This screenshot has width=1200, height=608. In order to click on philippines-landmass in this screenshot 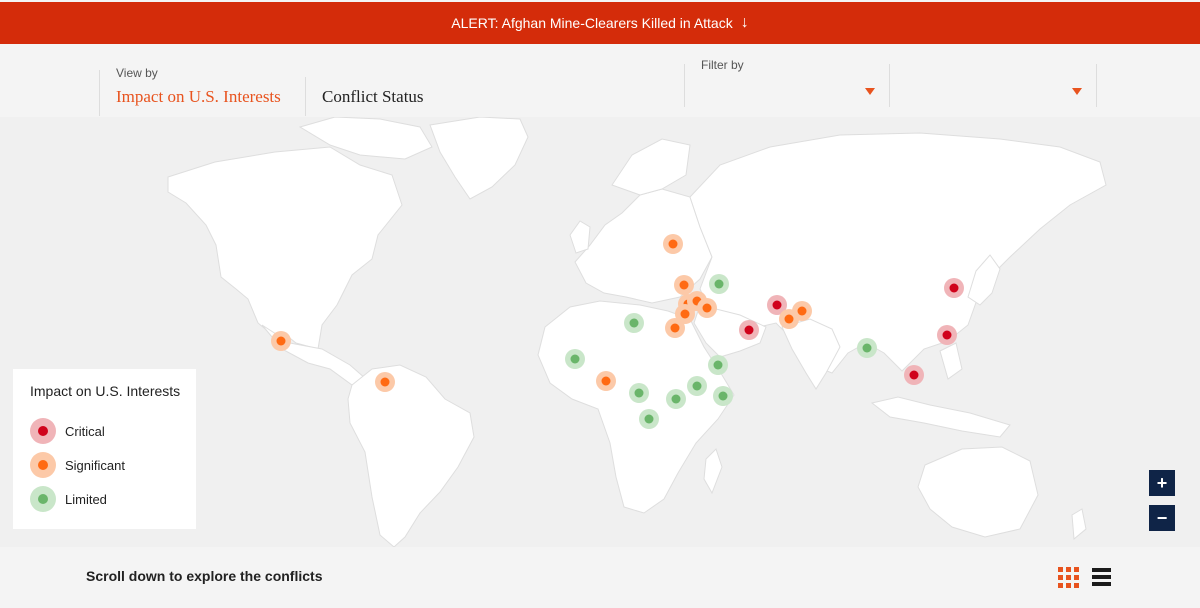, I will do `click(951, 361)`.